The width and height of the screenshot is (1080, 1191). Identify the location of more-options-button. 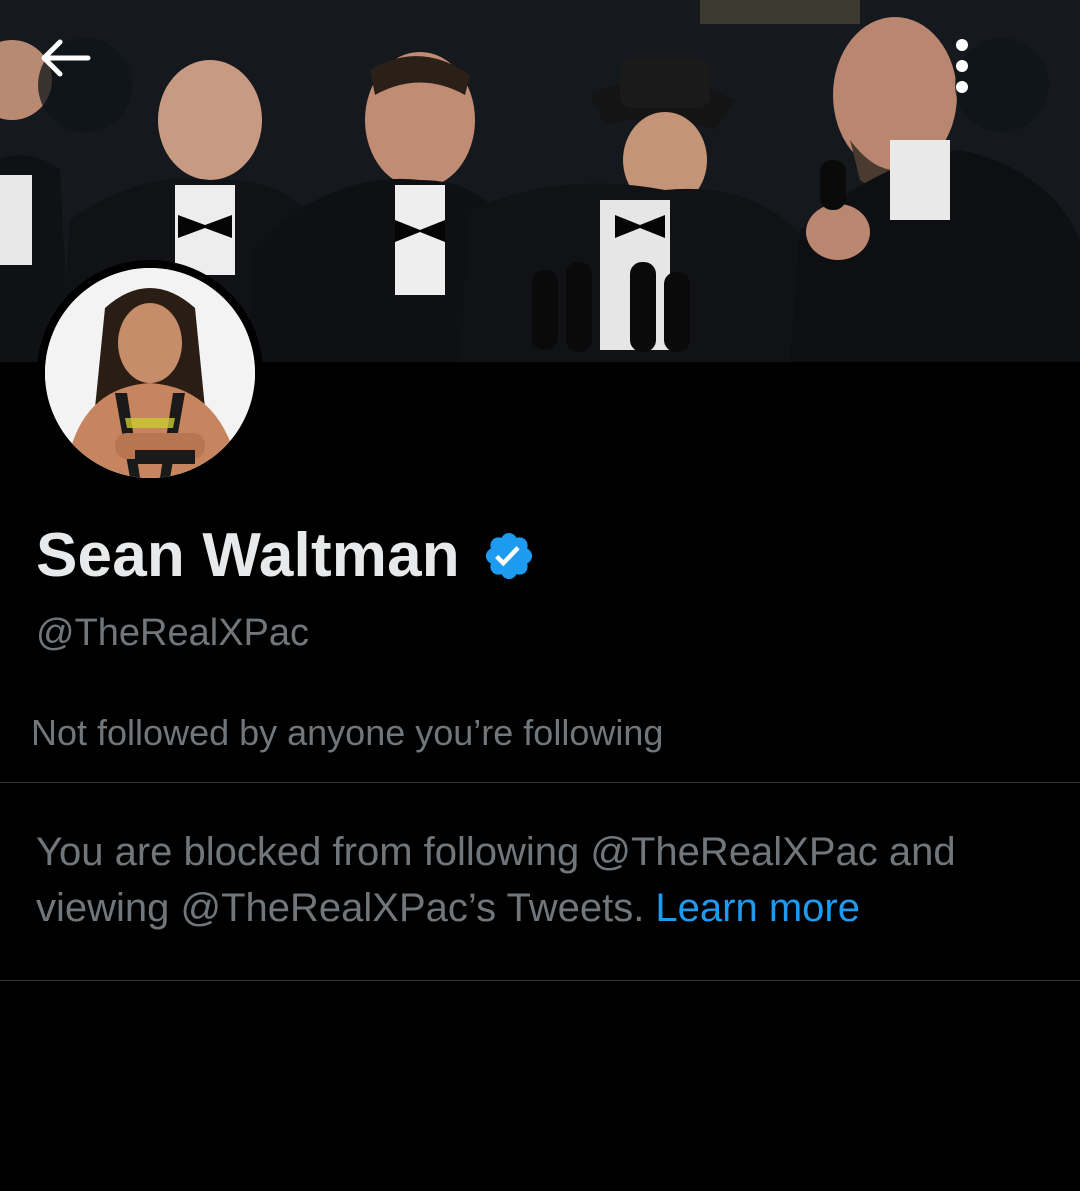
(1002, 85).